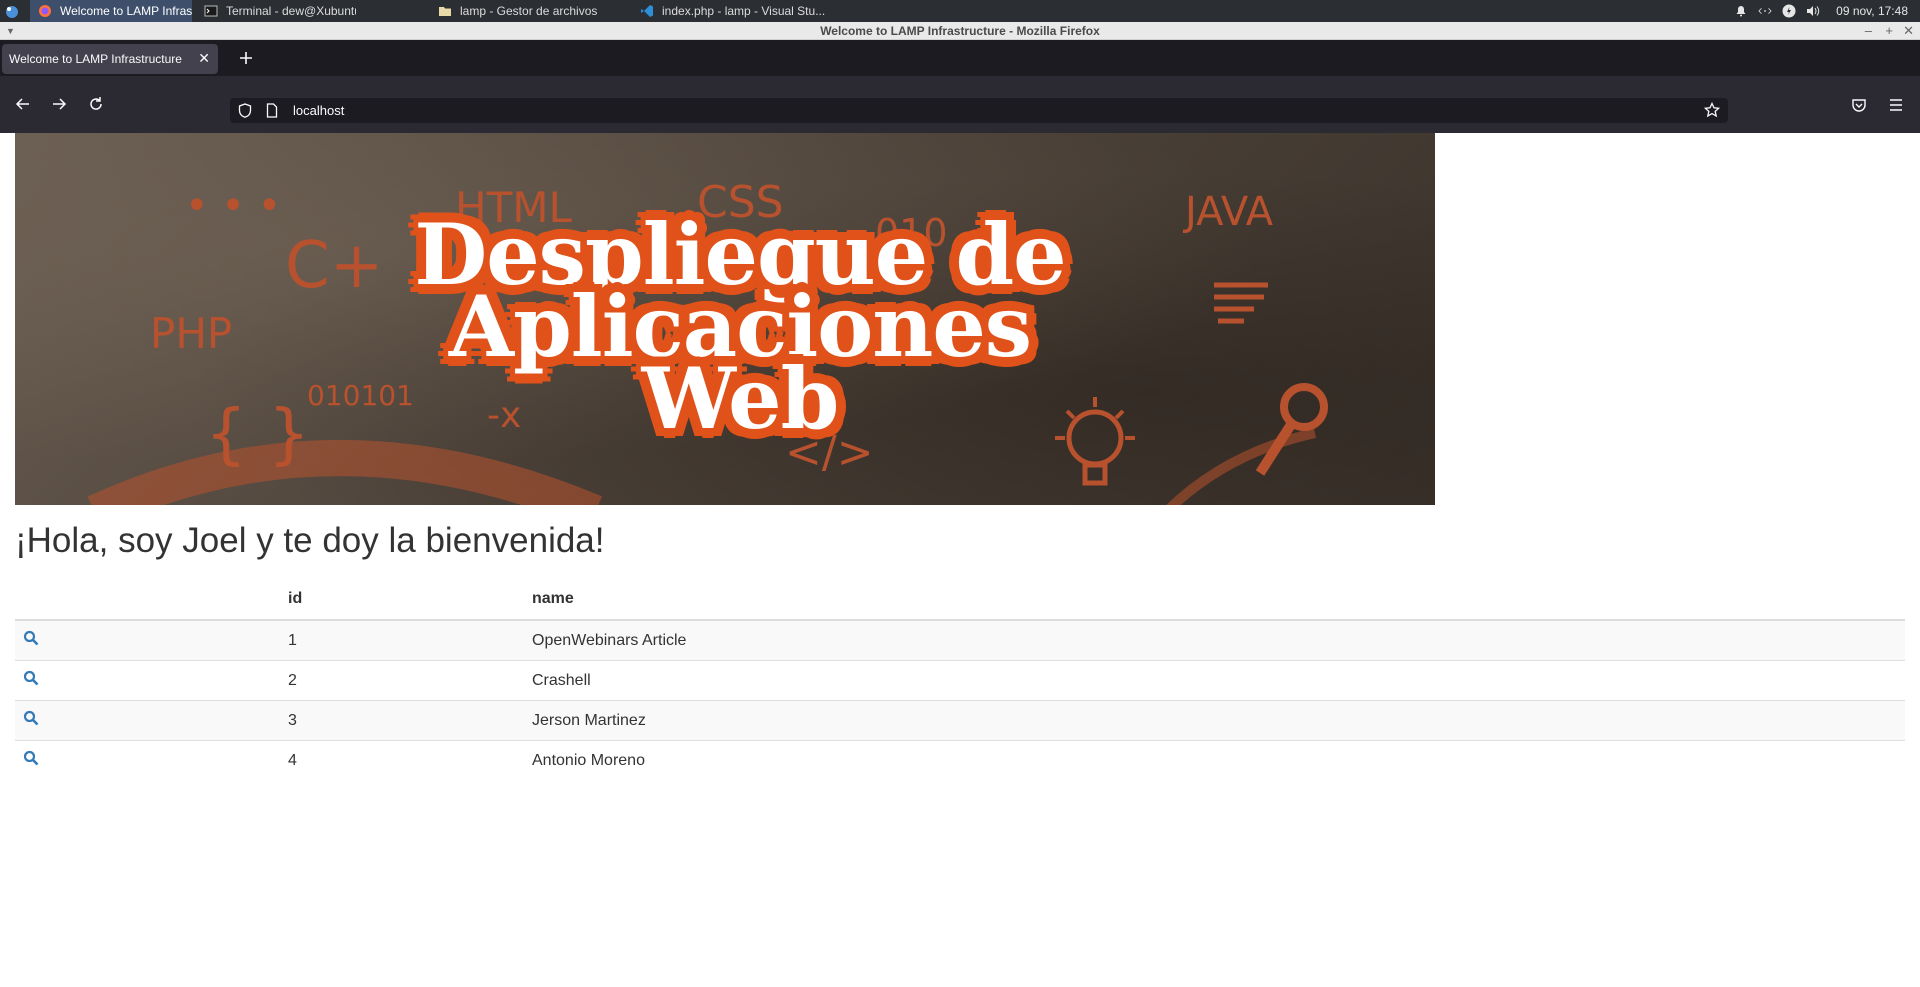  I want to click on taskbar-item-file-manager: lamp - Gestor de archivos, so click(525, 11).